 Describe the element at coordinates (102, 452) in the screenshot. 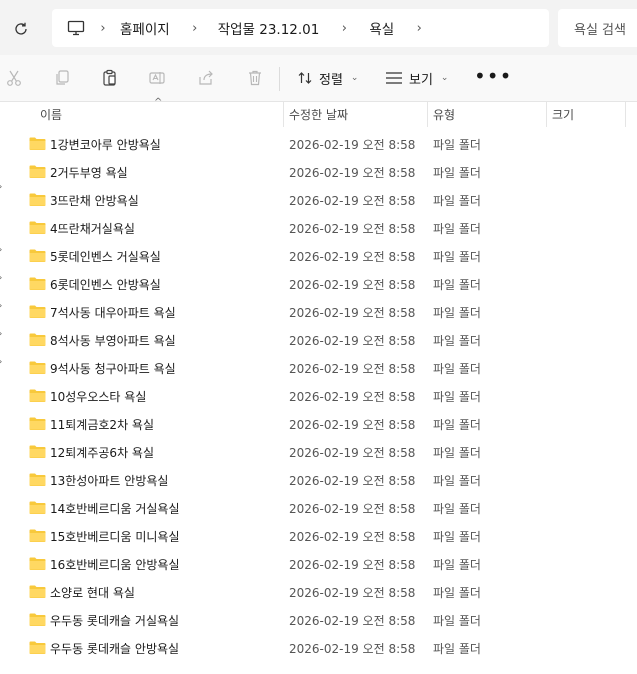

I see `file-name: 12퇴계주공6차 욕실` at that location.